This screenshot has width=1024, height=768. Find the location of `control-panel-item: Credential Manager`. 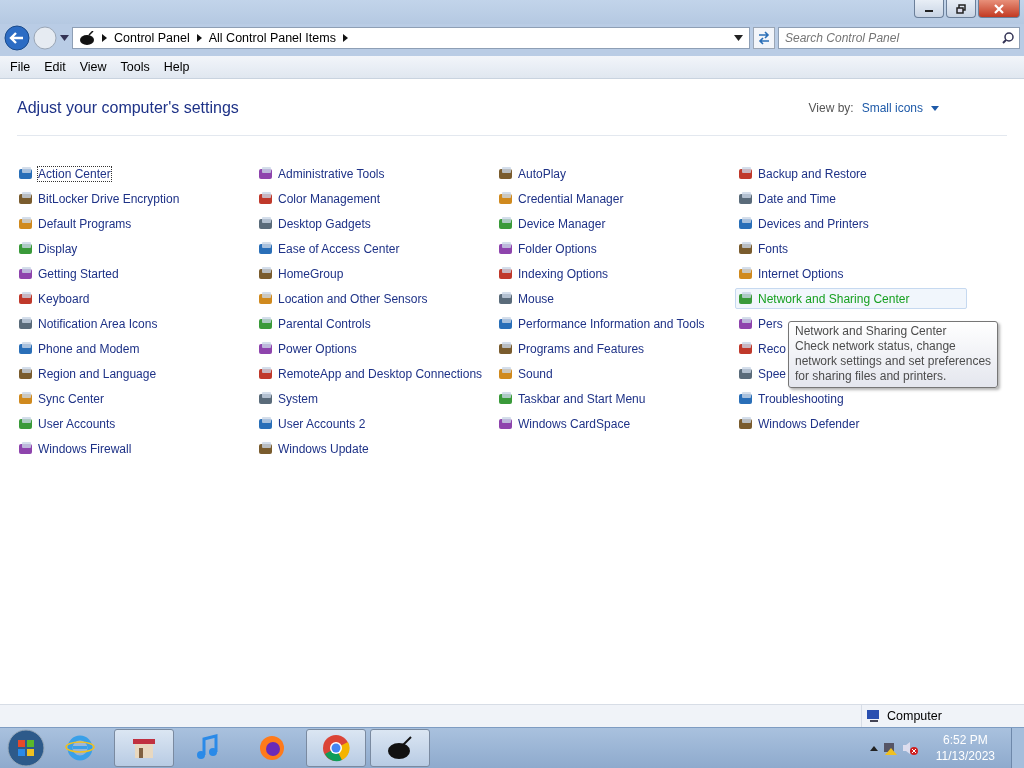

control-panel-item: Credential Manager is located at coordinates (561, 198).